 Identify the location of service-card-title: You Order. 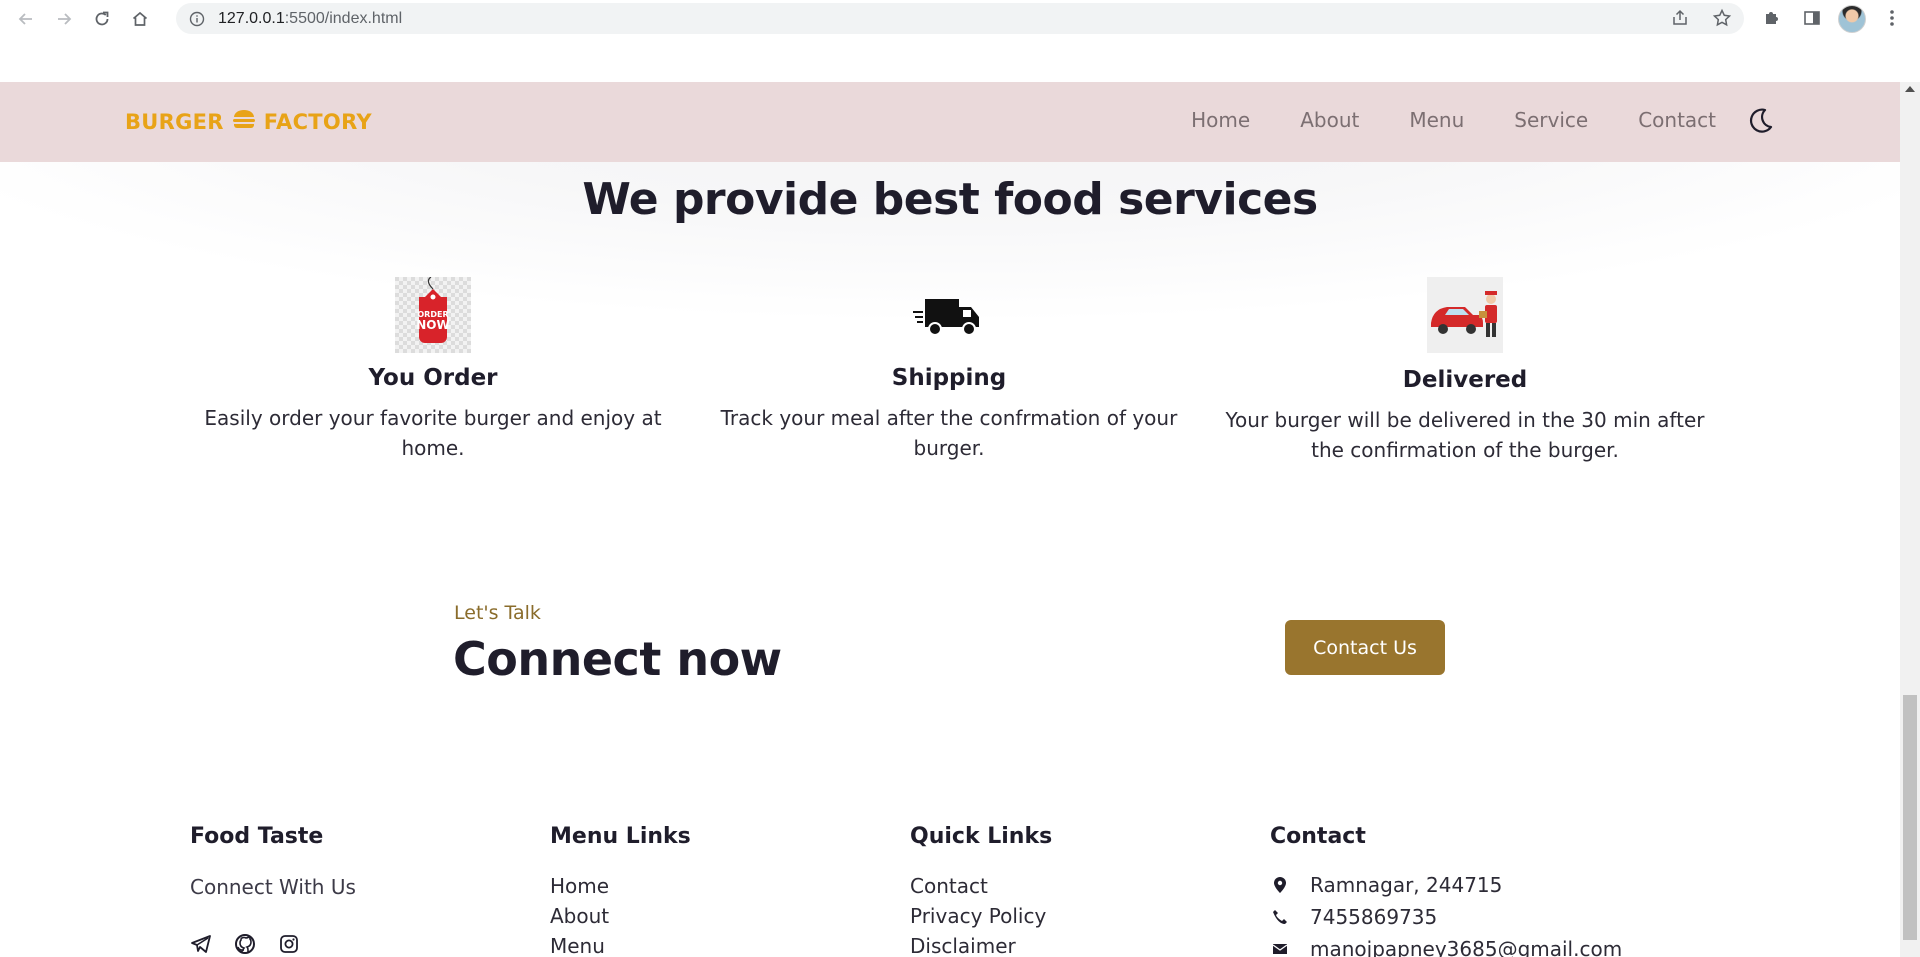
(433, 378).